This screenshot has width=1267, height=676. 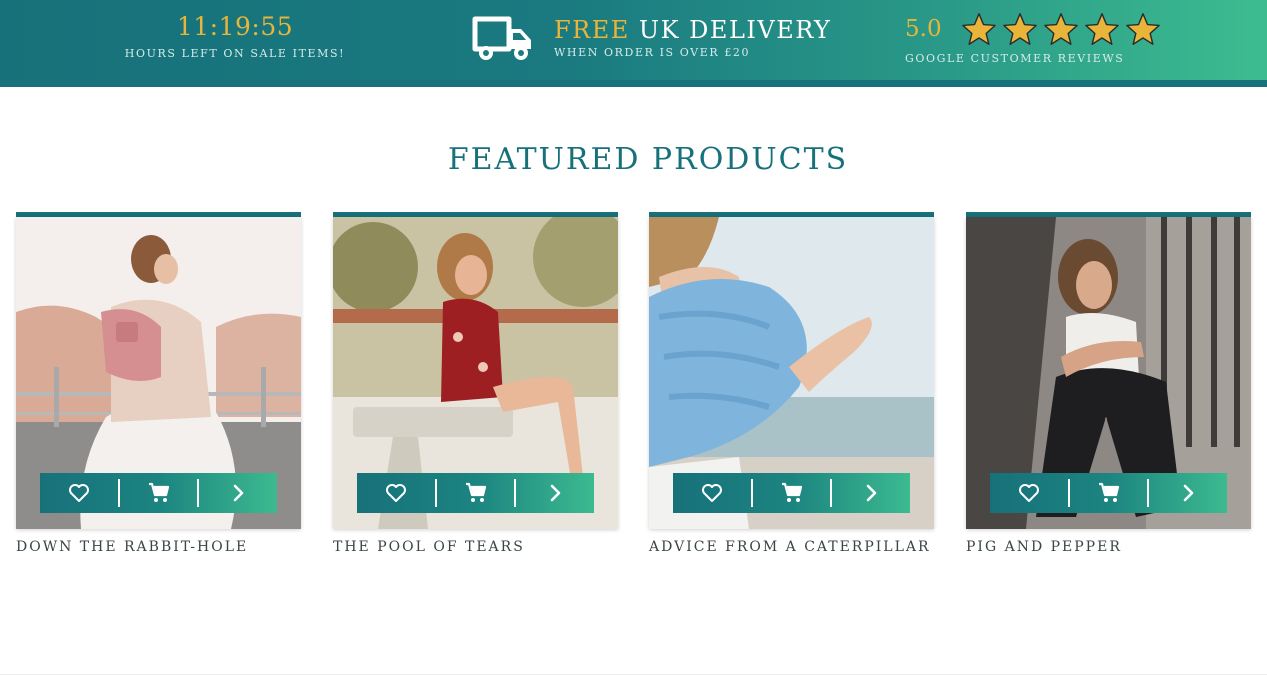 What do you see at coordinates (791, 547) in the screenshot?
I see `product-title: ADVICE FROM A CATERPILLAR` at bounding box center [791, 547].